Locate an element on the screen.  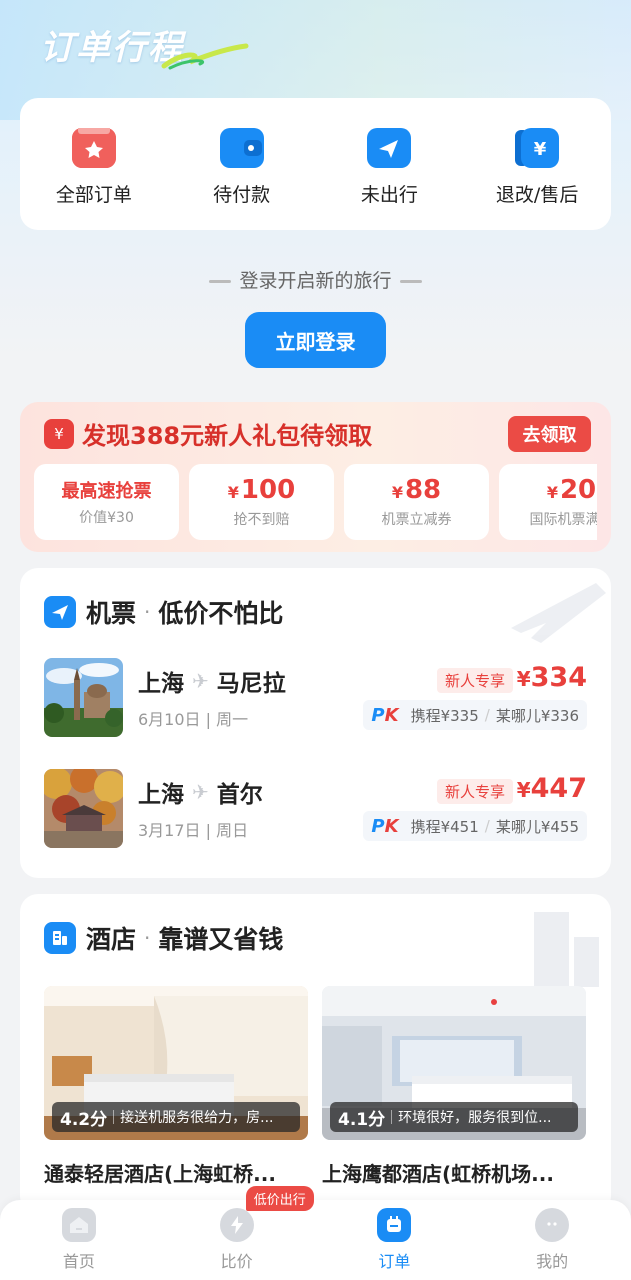
nav-label: 订单 is located at coordinates (394, 1261).